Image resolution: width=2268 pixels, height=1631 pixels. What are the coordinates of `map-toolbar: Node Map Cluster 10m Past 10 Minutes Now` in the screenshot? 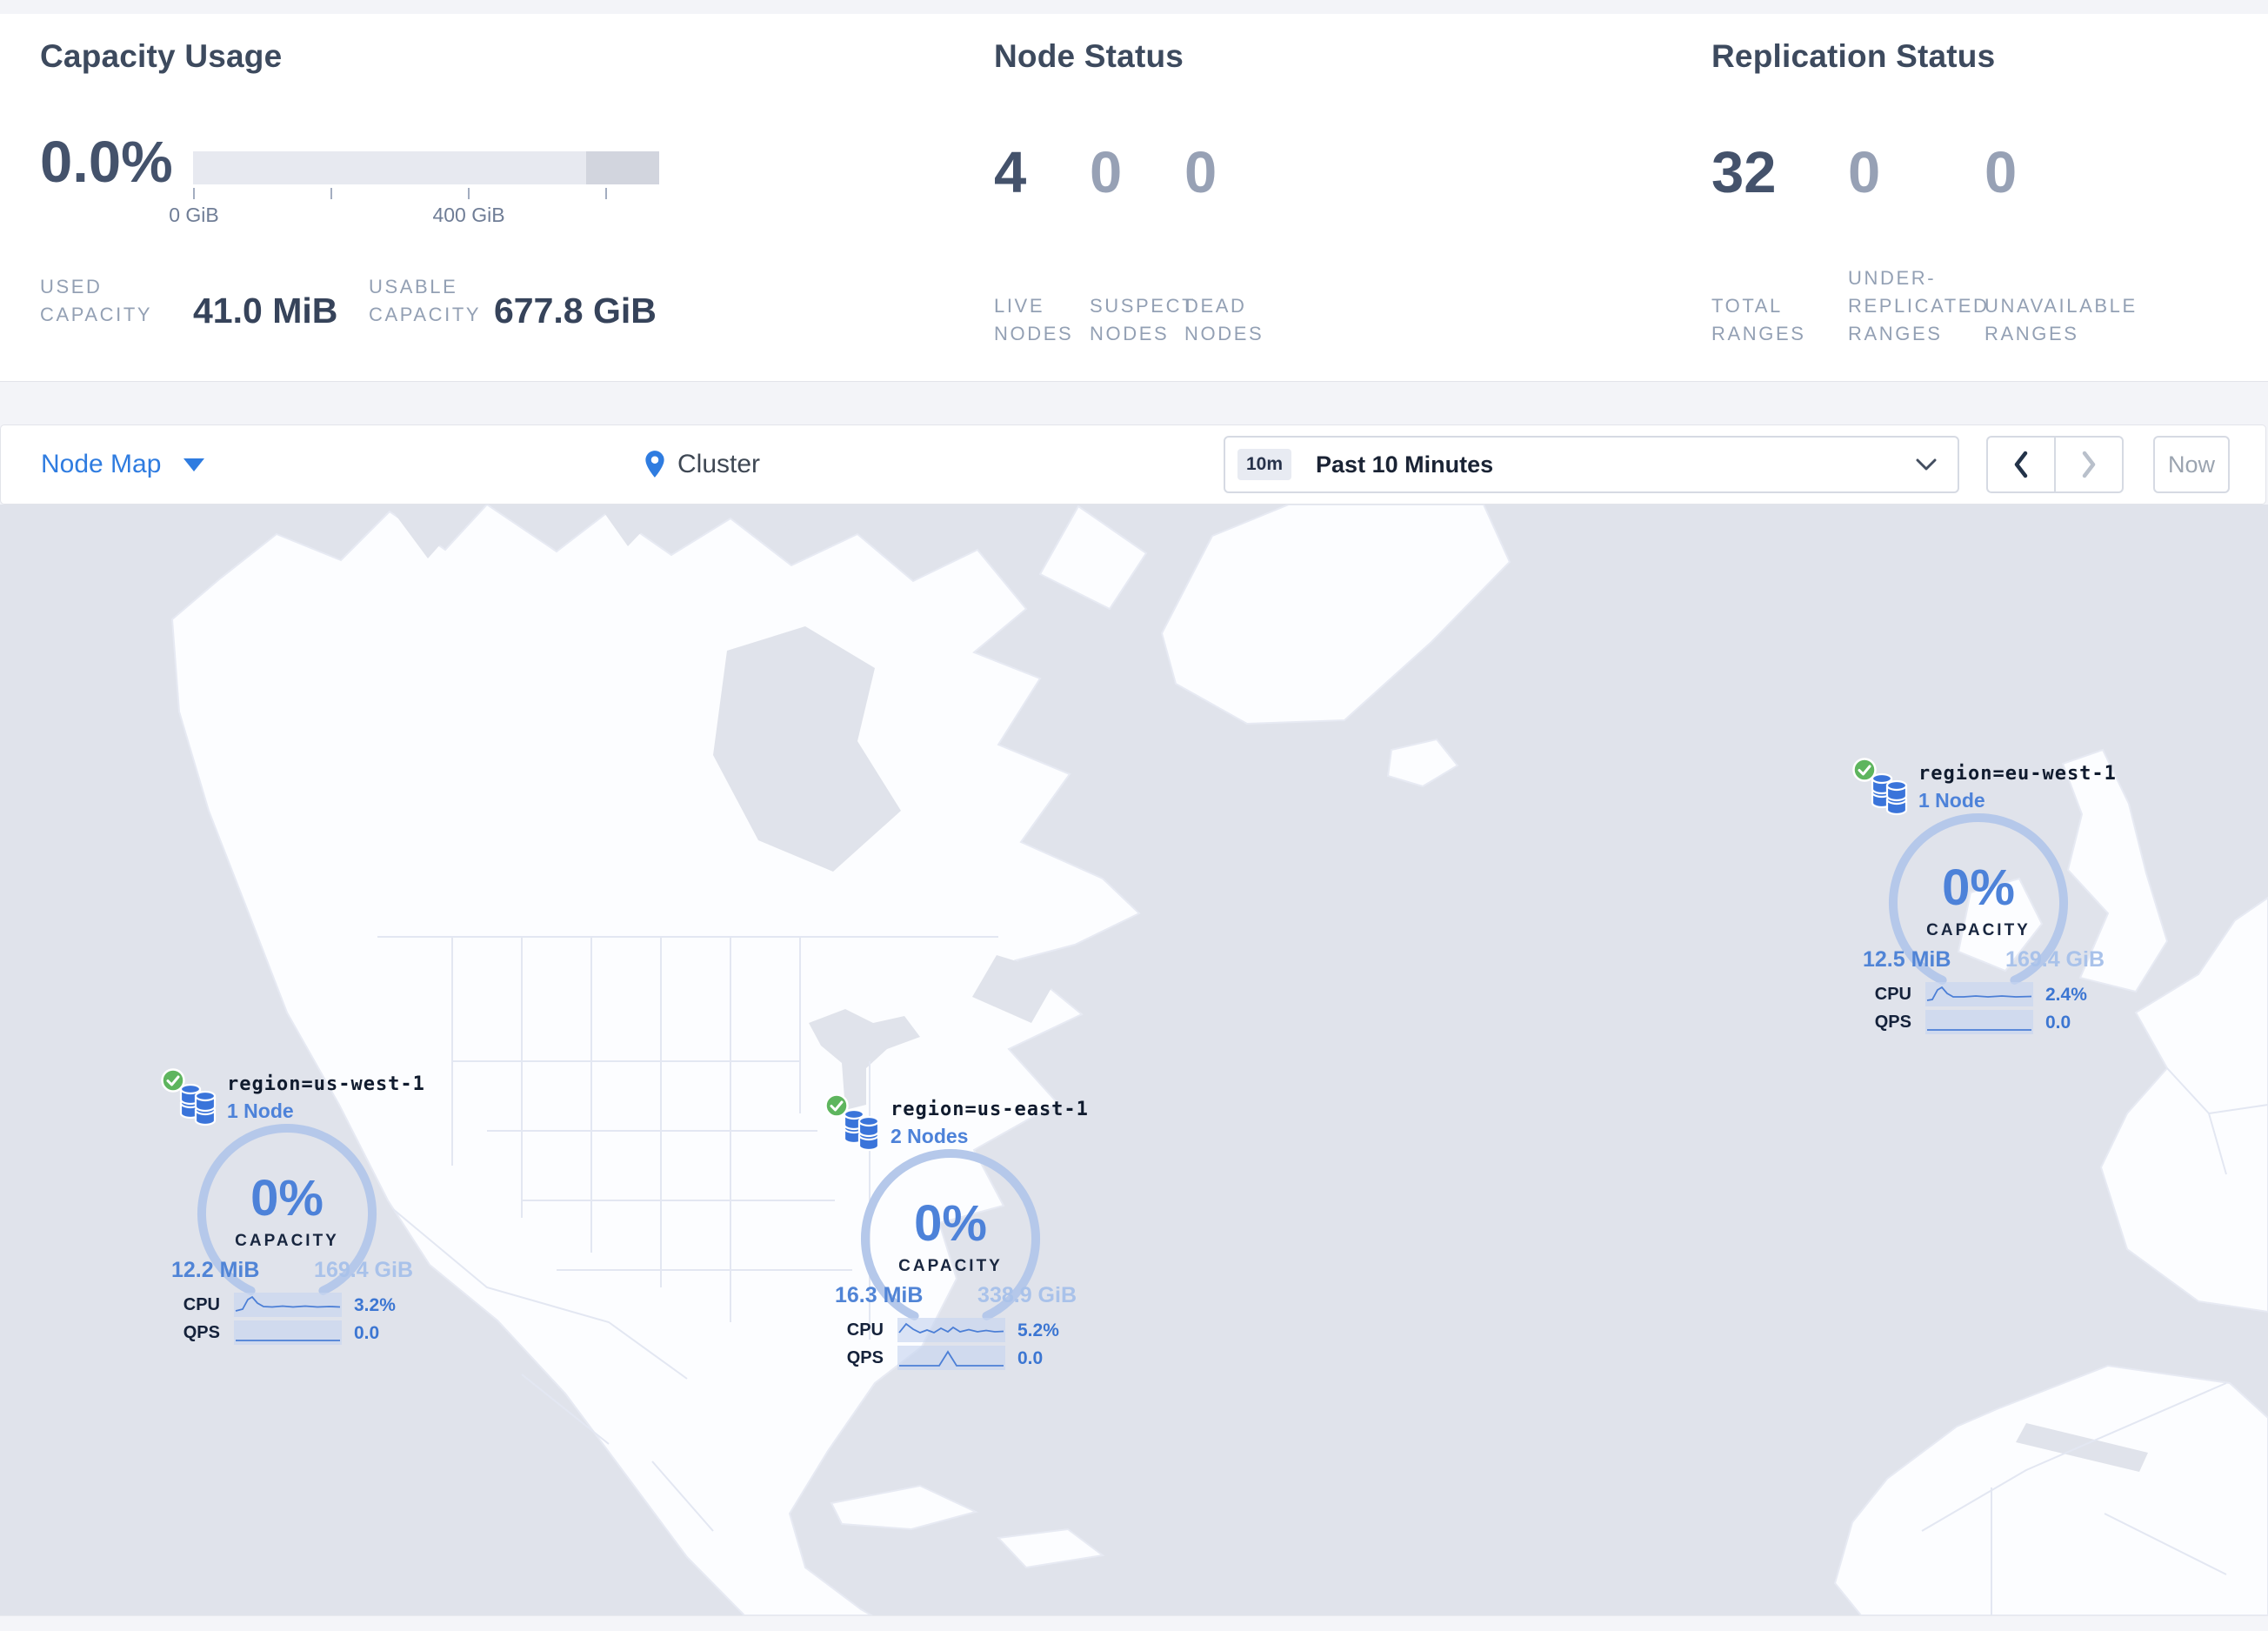 It's located at (1133, 464).